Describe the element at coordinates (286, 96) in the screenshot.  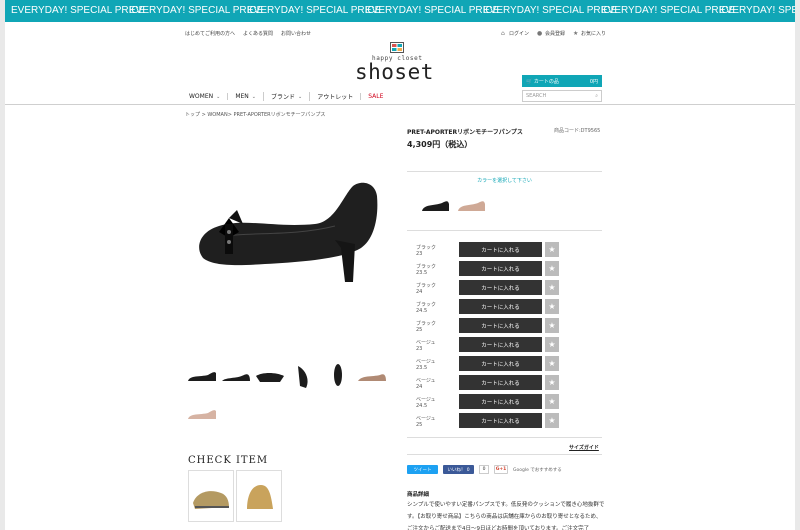
I see `nav-brand: ブランド ⌄` at that location.